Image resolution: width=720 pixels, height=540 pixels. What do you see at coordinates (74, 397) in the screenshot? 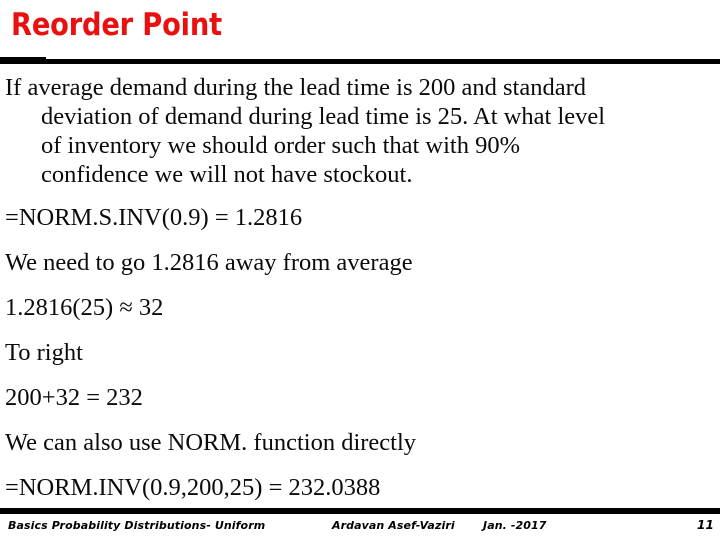
I see `calculation-reorder-sum: 200+32 = 232` at bounding box center [74, 397].